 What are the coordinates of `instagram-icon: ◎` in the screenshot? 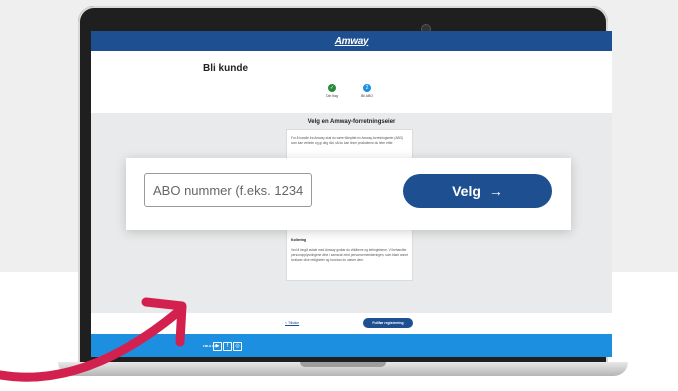 It's located at (237, 346).